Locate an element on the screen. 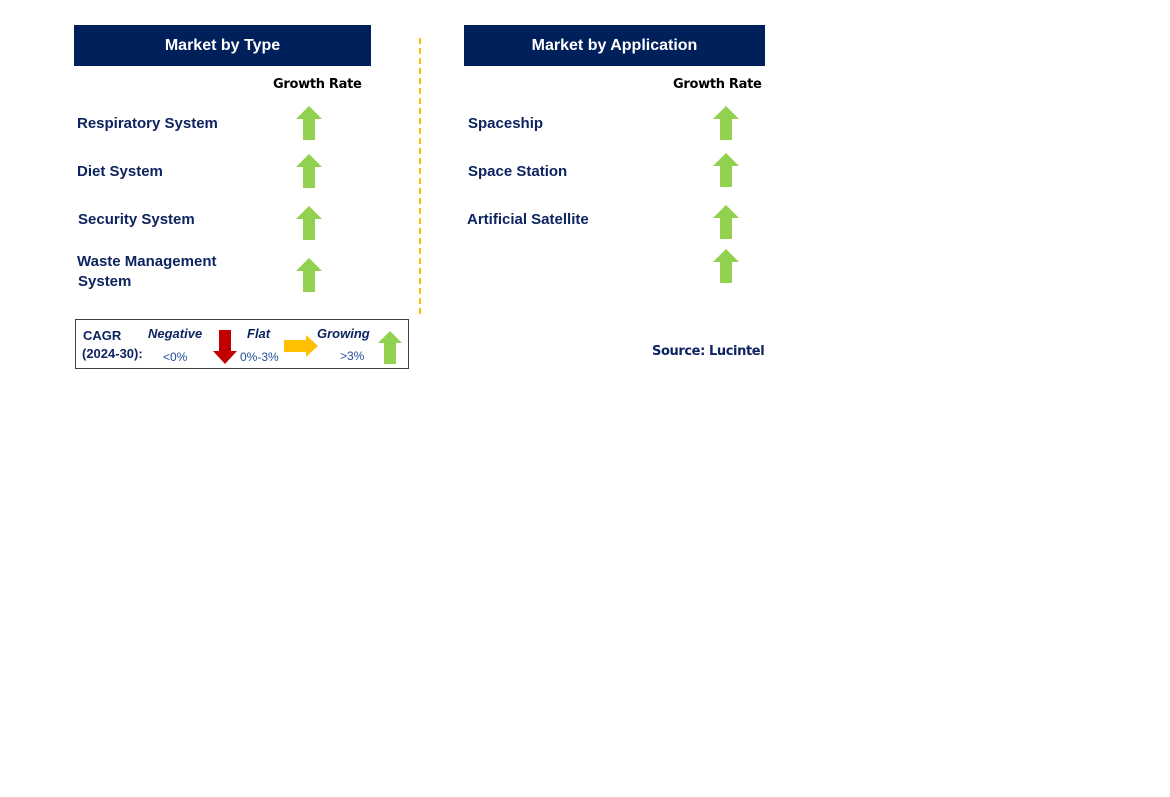 This screenshot has width=1170, height=797. type-row-label: Respiratory System is located at coordinates (147, 123).